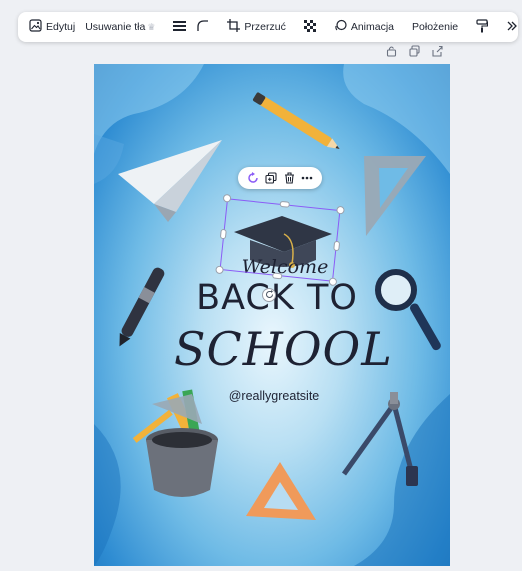 The height and width of the screenshot is (571, 522). What do you see at coordinates (274, 396) in the screenshot?
I see `website-handle-text: @reallygreatsite` at bounding box center [274, 396].